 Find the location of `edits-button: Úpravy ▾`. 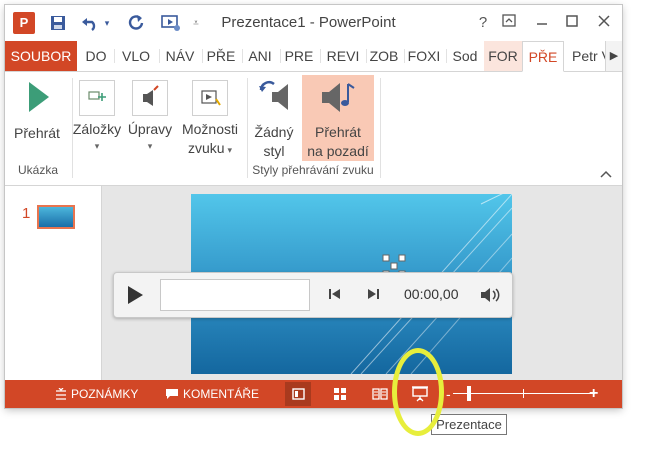

edits-button: Úpravy ▾ is located at coordinates (150, 116).